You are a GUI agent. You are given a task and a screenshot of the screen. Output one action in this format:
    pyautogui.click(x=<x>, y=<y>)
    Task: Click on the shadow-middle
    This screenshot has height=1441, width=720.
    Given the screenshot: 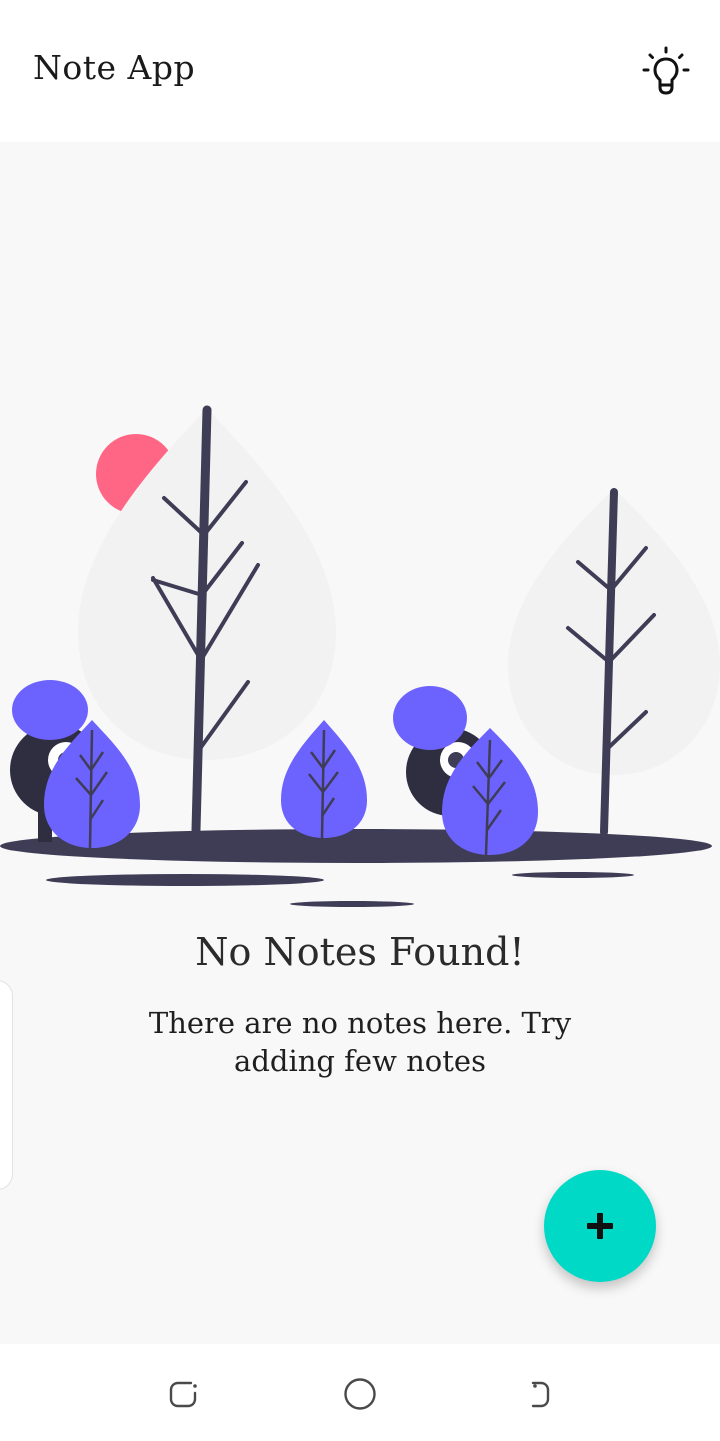 What is the action you would take?
    pyautogui.click(x=352, y=904)
    